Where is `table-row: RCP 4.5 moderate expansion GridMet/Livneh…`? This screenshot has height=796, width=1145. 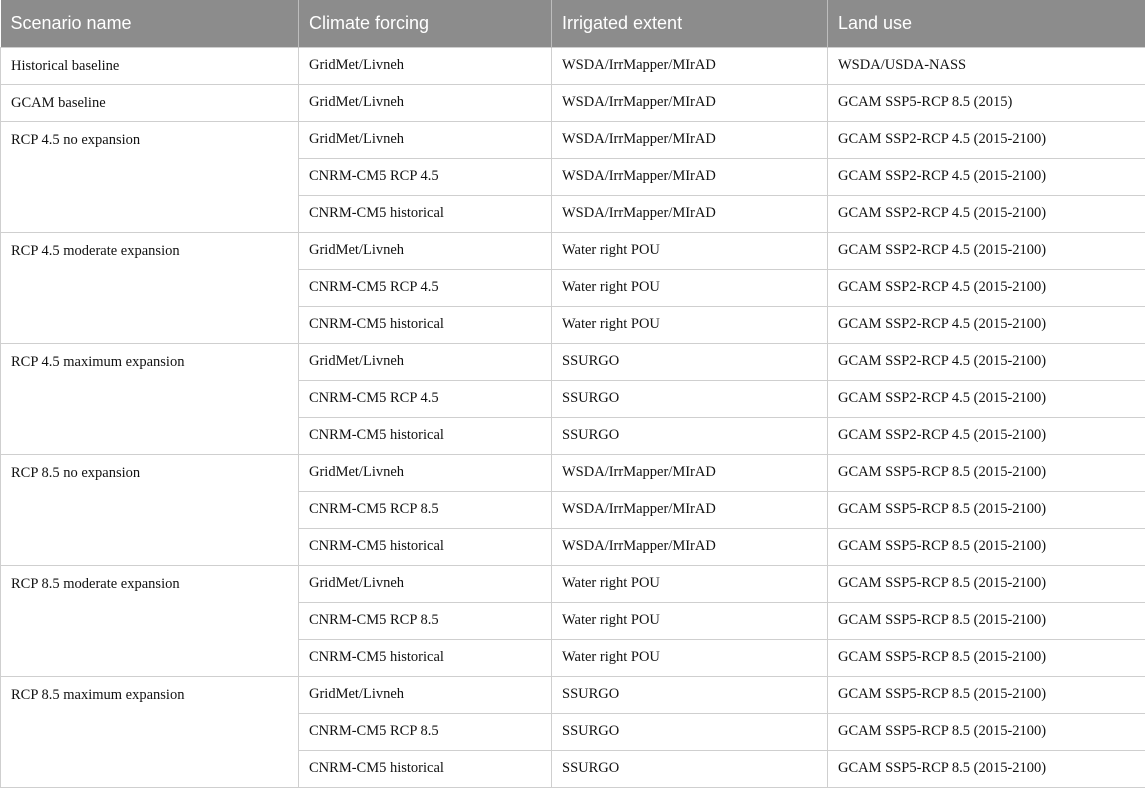 table-row: RCP 4.5 moderate expansion GridMet/Livneh… is located at coordinates (572, 287).